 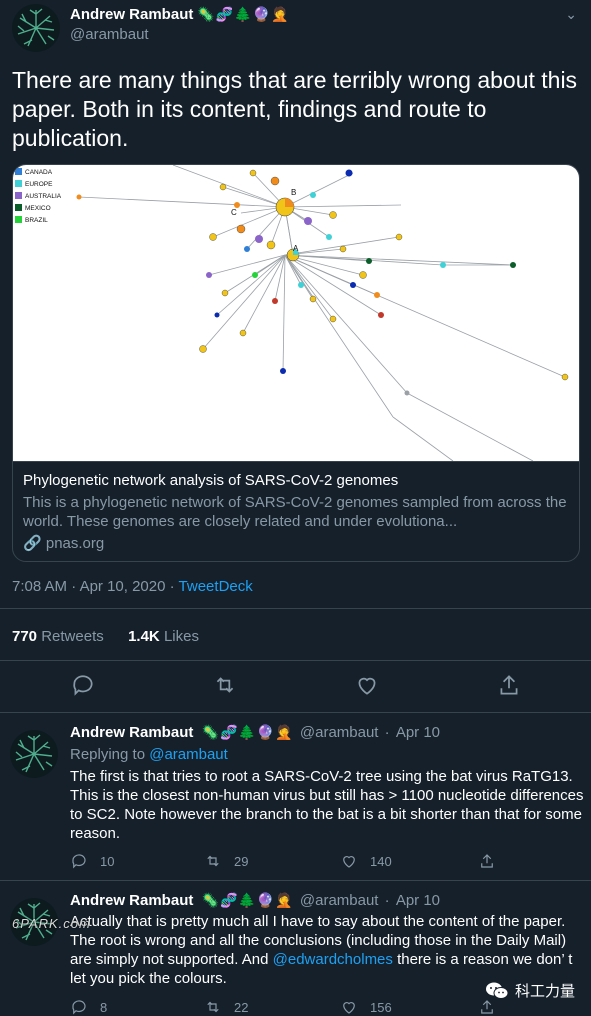 What do you see at coordinates (72, 636) in the screenshot?
I see `retweets-label: Retweets` at bounding box center [72, 636].